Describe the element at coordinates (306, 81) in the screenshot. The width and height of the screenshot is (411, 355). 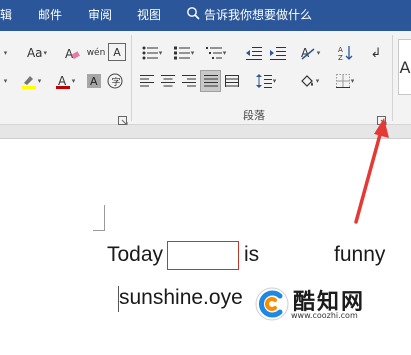
I see `paint-bucket-icon` at that location.